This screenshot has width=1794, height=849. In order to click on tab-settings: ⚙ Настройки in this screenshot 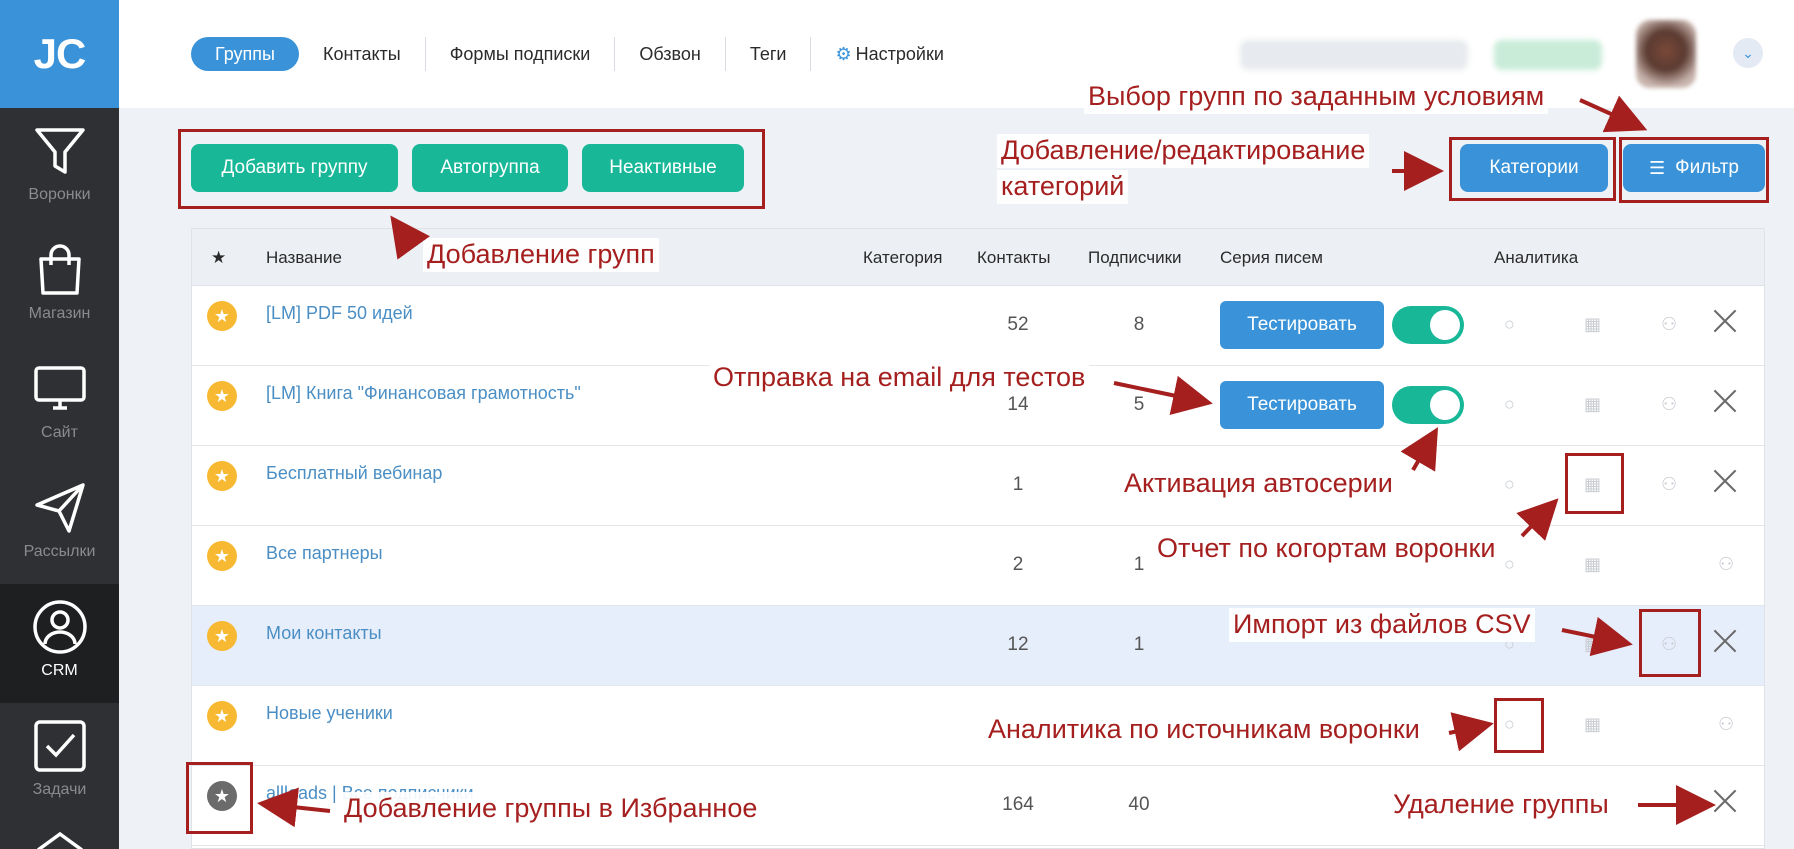, I will do `click(889, 54)`.